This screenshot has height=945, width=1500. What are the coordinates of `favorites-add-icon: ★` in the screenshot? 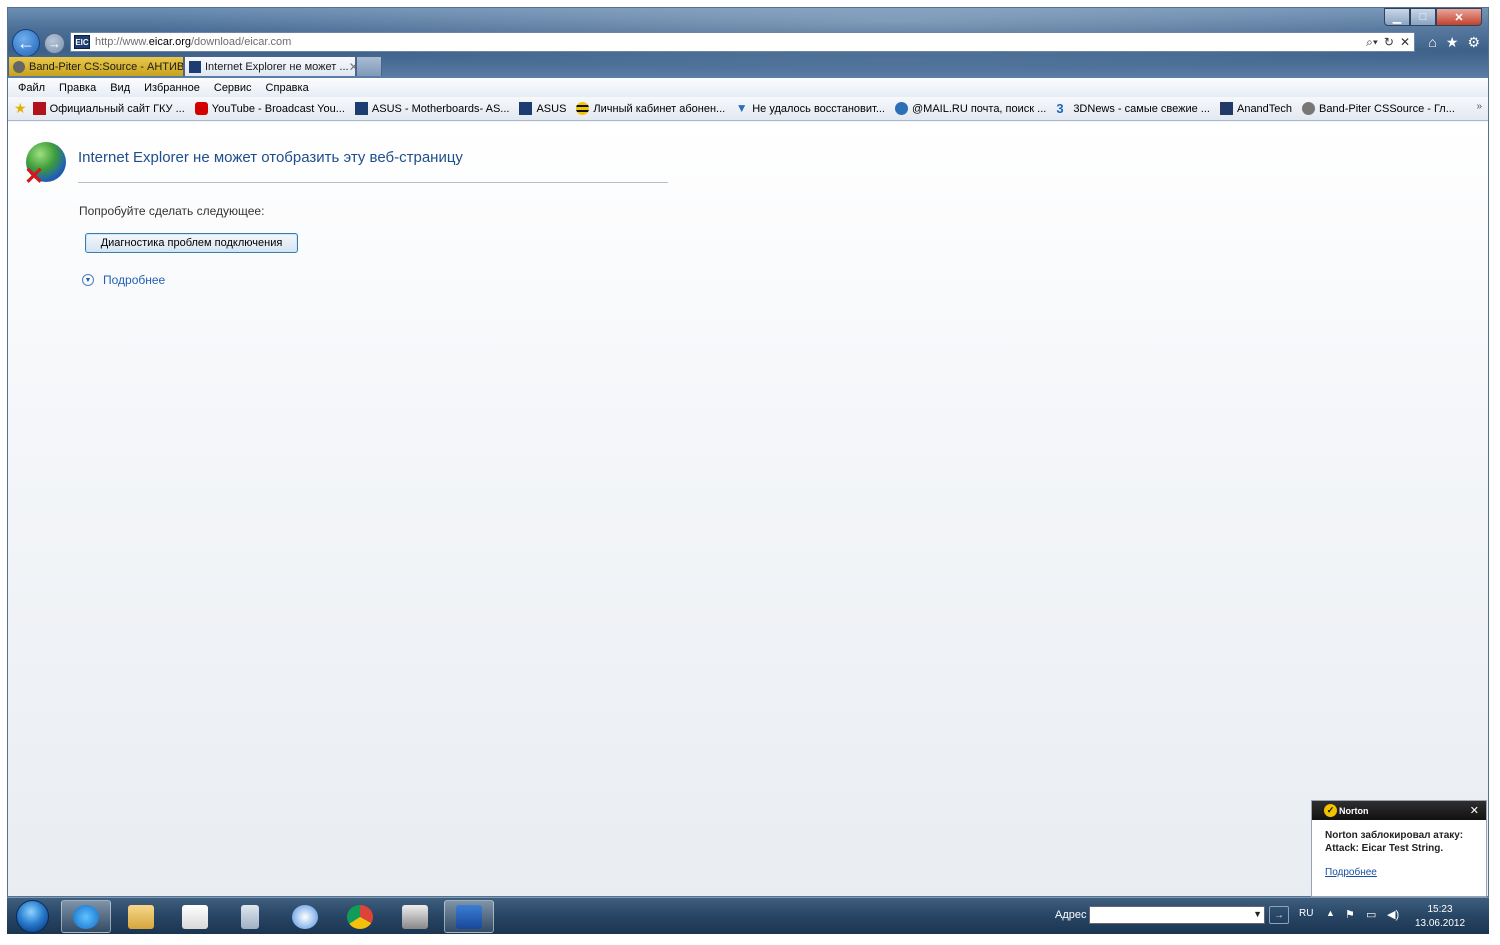 It's located at (20, 108).